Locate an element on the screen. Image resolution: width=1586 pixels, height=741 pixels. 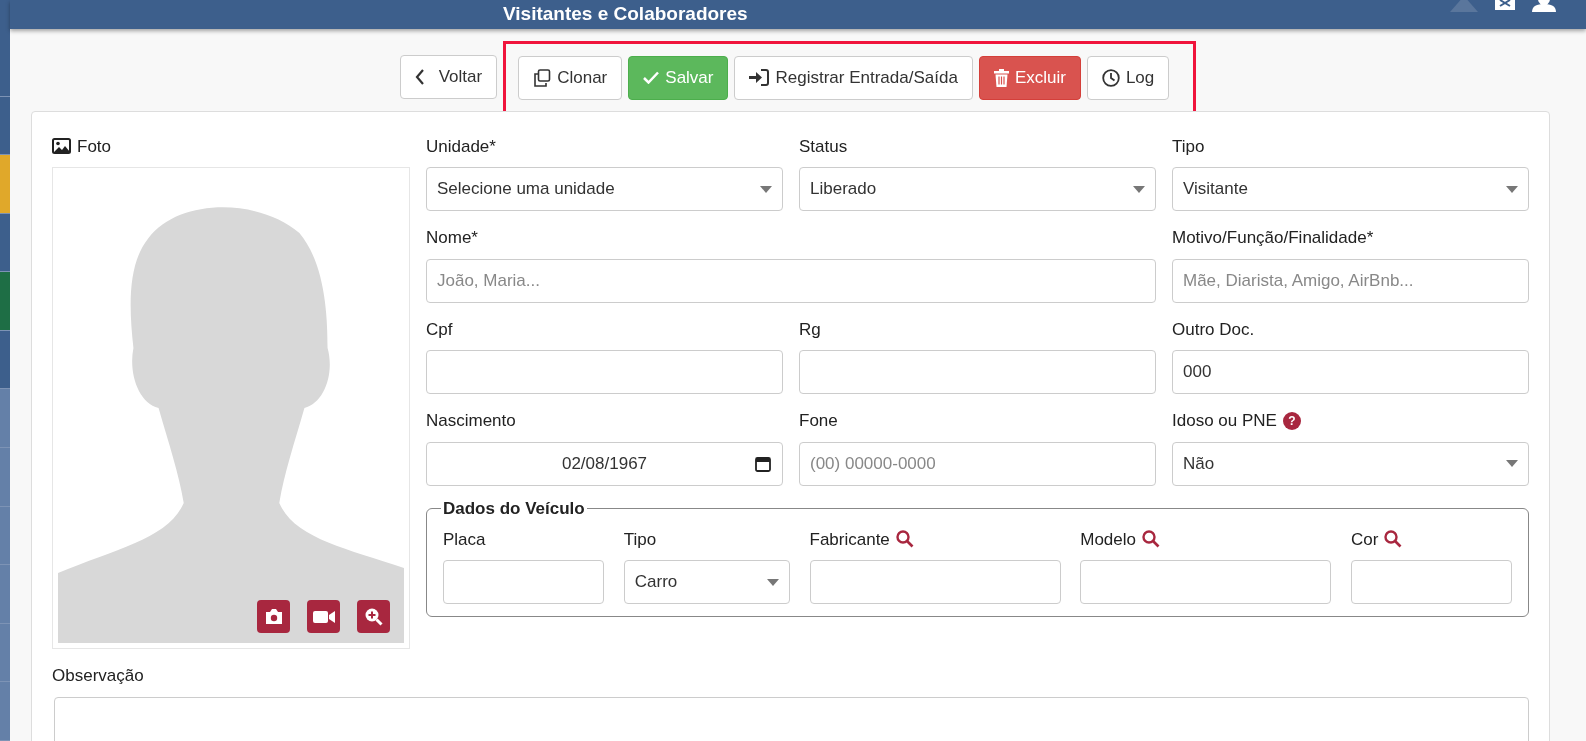
vehicle-legend: Dados do Veículo is located at coordinates (514, 508).